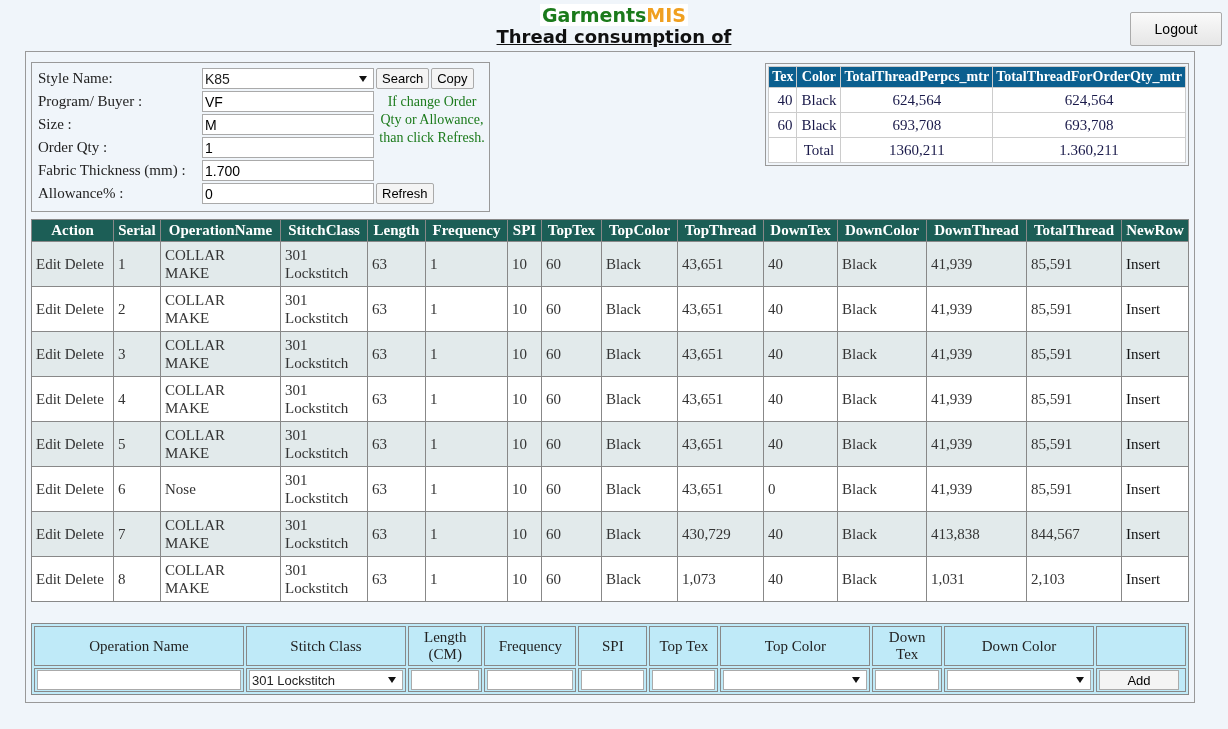 This screenshot has height=729, width=1228. Describe the element at coordinates (81, 193) in the screenshot. I see `field-label: Allowance% :` at that location.